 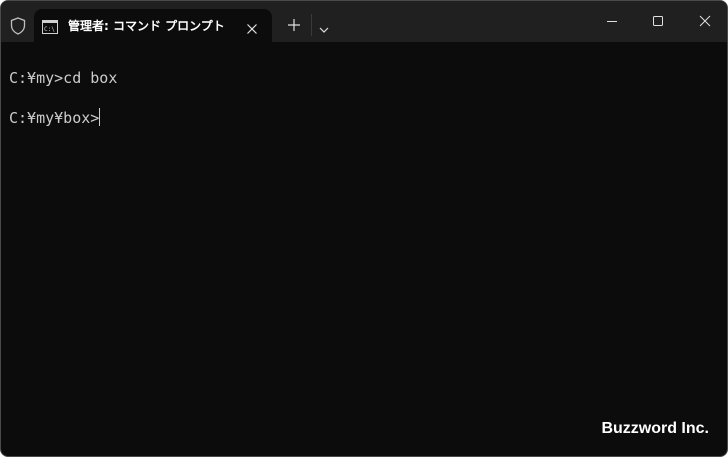 I want to click on tab-separator, so click(x=311, y=25).